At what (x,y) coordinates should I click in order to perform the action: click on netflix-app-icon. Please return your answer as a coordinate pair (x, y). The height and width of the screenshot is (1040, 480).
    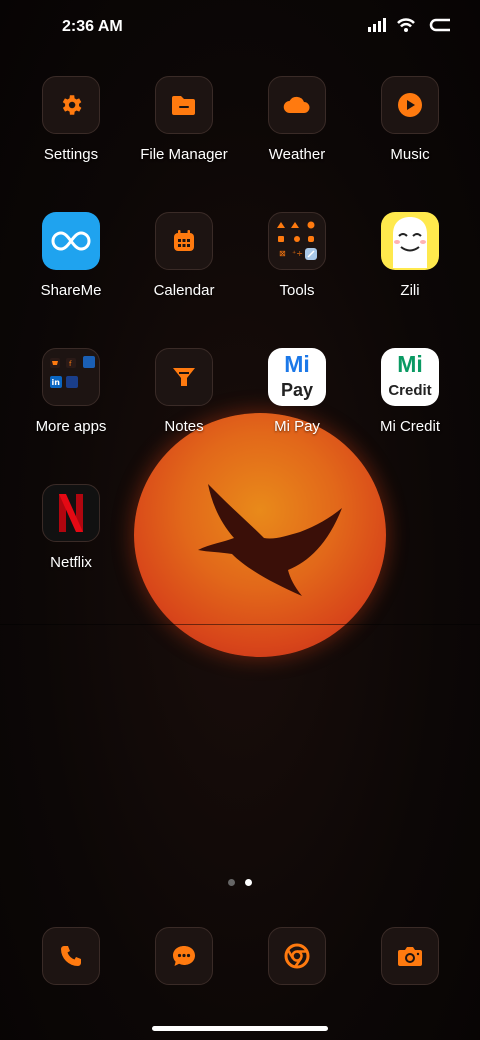
    Looking at the image, I should click on (71, 513).